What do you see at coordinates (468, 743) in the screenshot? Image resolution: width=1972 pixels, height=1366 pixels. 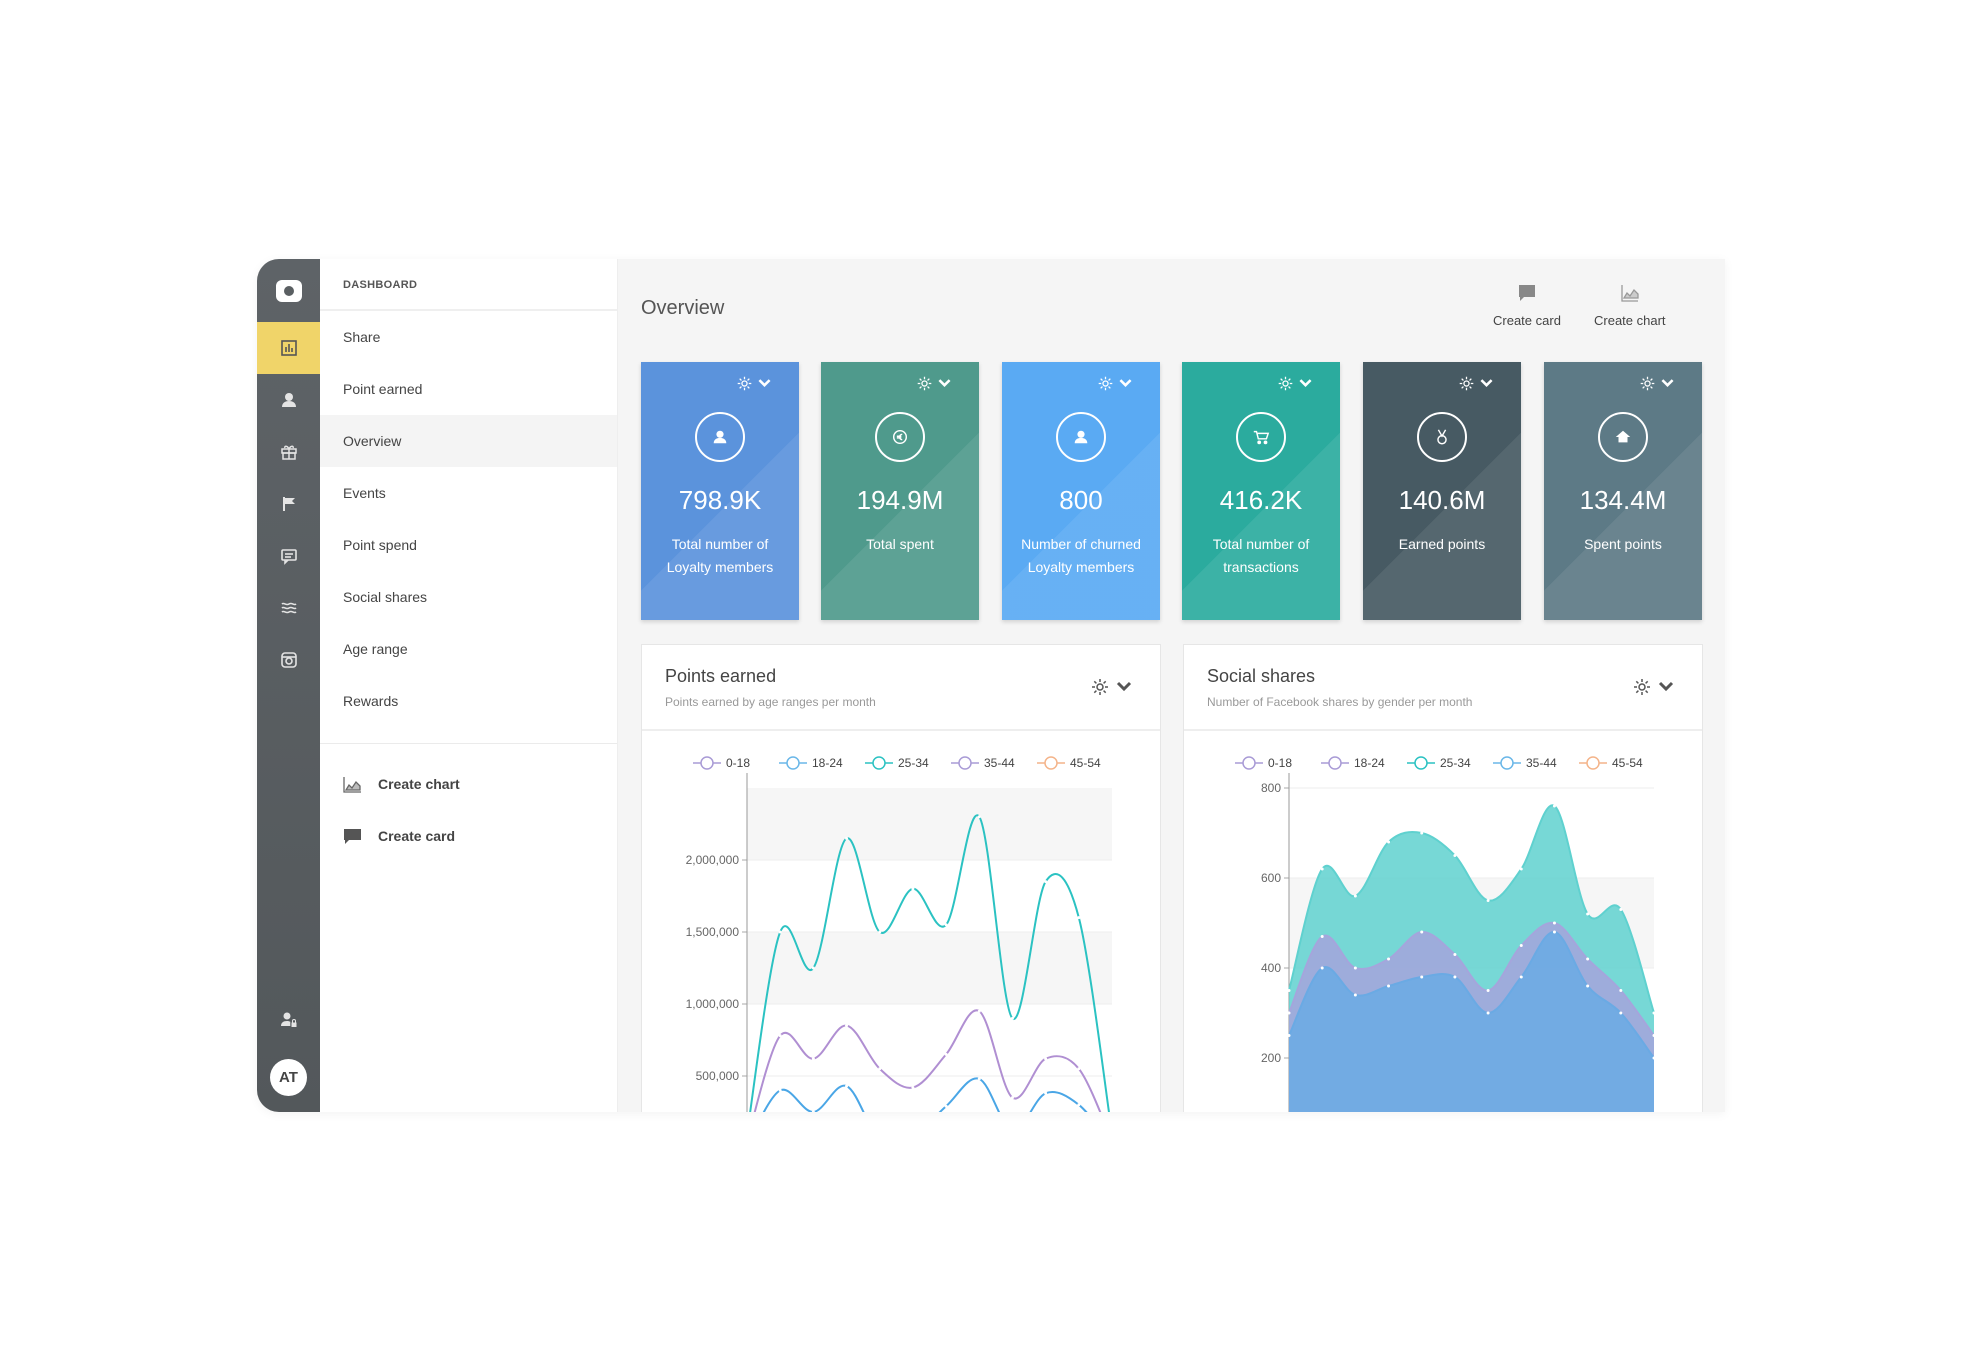 I see `nav-divider` at bounding box center [468, 743].